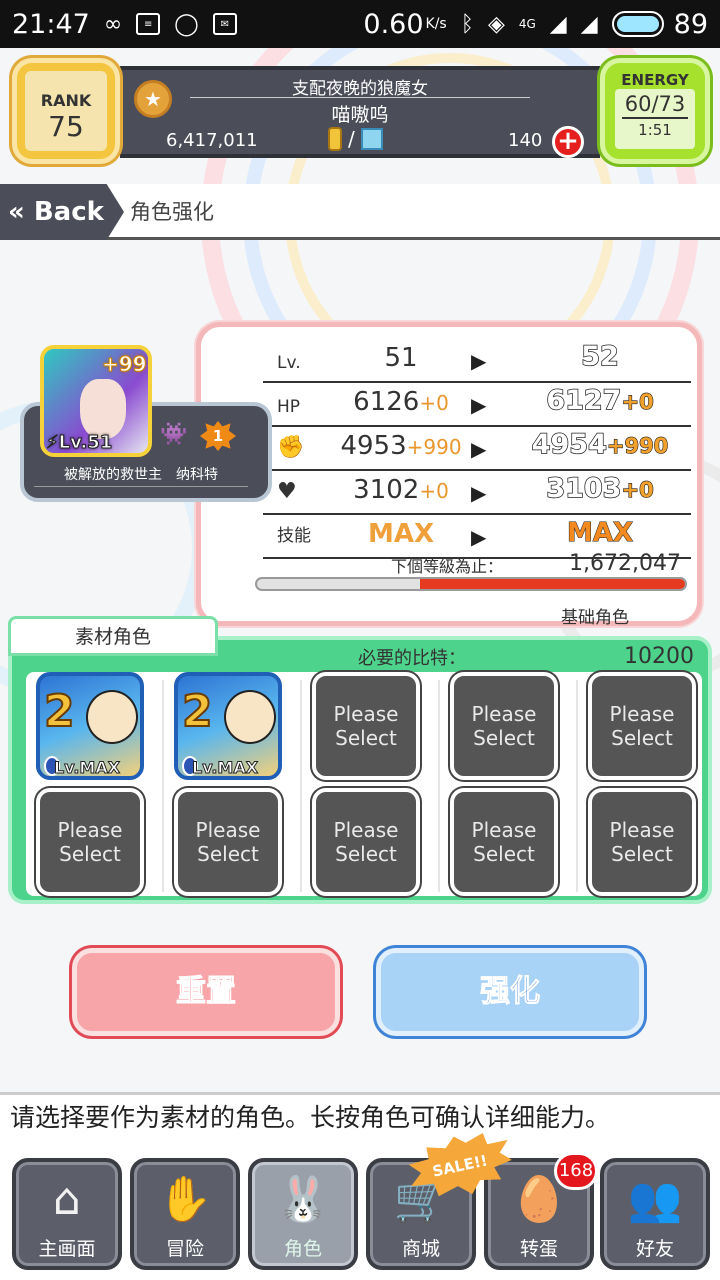  I want to click on material-tab: 素材角色, so click(113, 636).